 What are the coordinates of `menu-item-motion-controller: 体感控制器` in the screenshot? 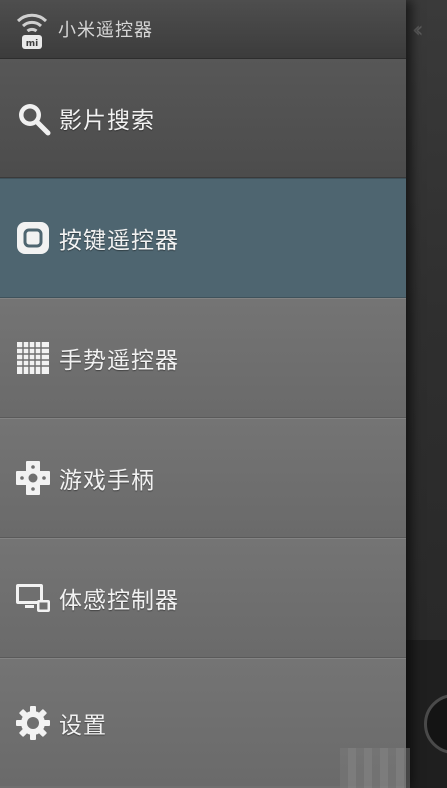 It's located at (203, 598).